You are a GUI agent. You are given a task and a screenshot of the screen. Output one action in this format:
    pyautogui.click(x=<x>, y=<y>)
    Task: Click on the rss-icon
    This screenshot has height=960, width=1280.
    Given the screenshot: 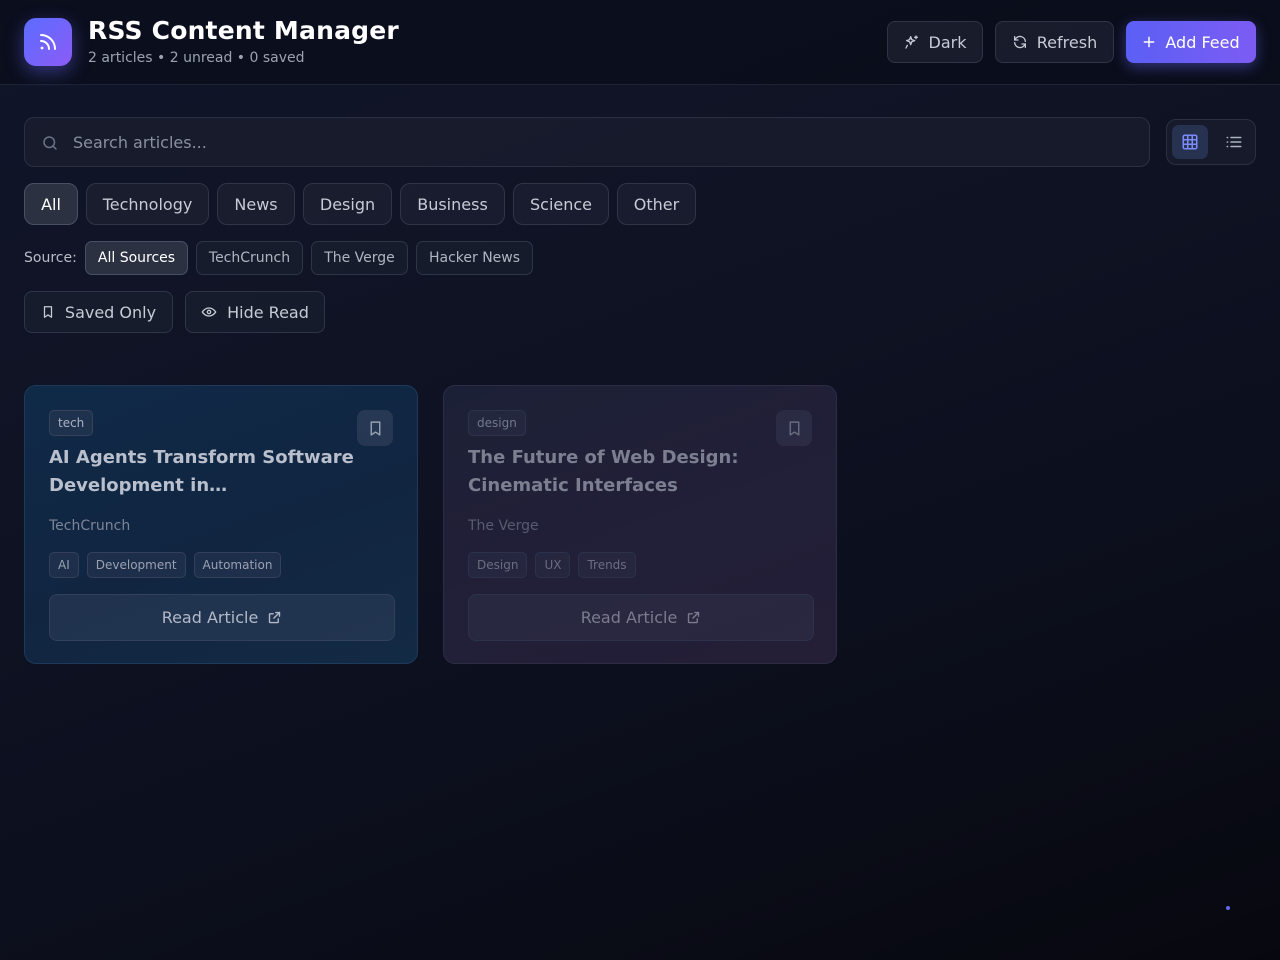 What is the action you would take?
    pyautogui.click(x=48, y=42)
    